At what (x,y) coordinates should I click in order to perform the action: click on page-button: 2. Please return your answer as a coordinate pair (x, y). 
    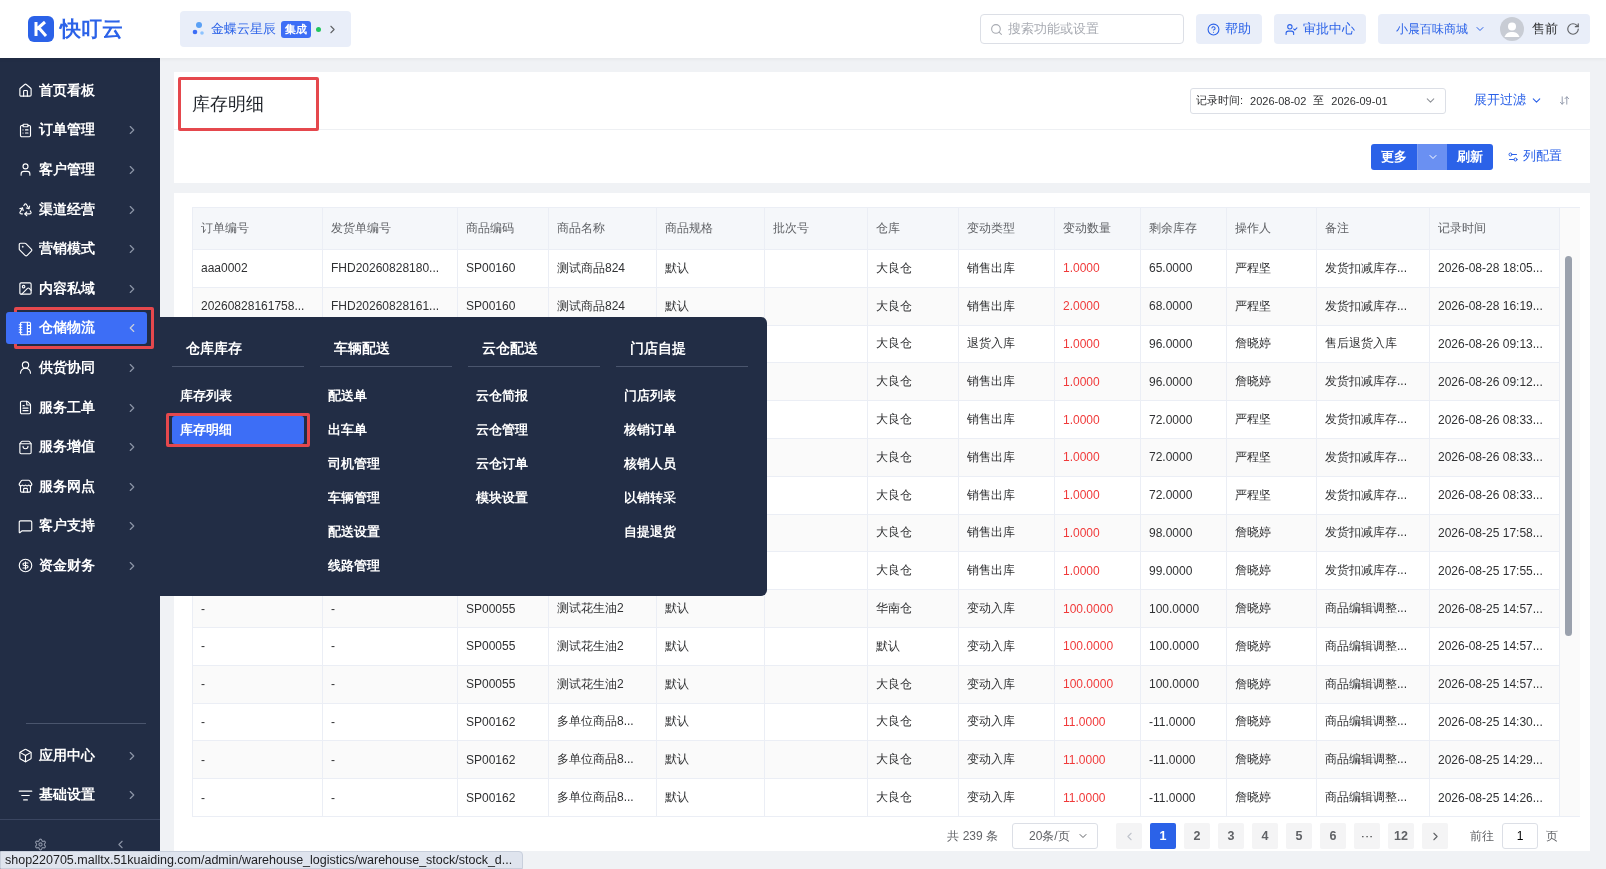
    Looking at the image, I should click on (1197, 836).